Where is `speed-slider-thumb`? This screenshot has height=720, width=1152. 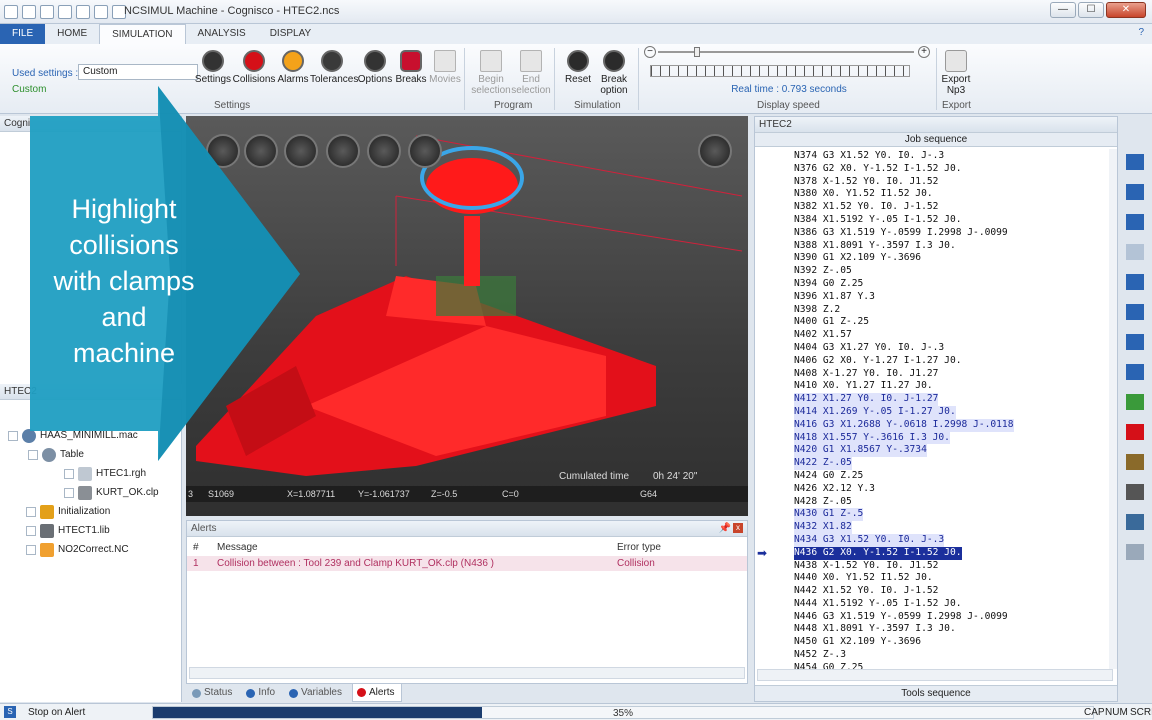
speed-slider-thumb is located at coordinates (696, 52).